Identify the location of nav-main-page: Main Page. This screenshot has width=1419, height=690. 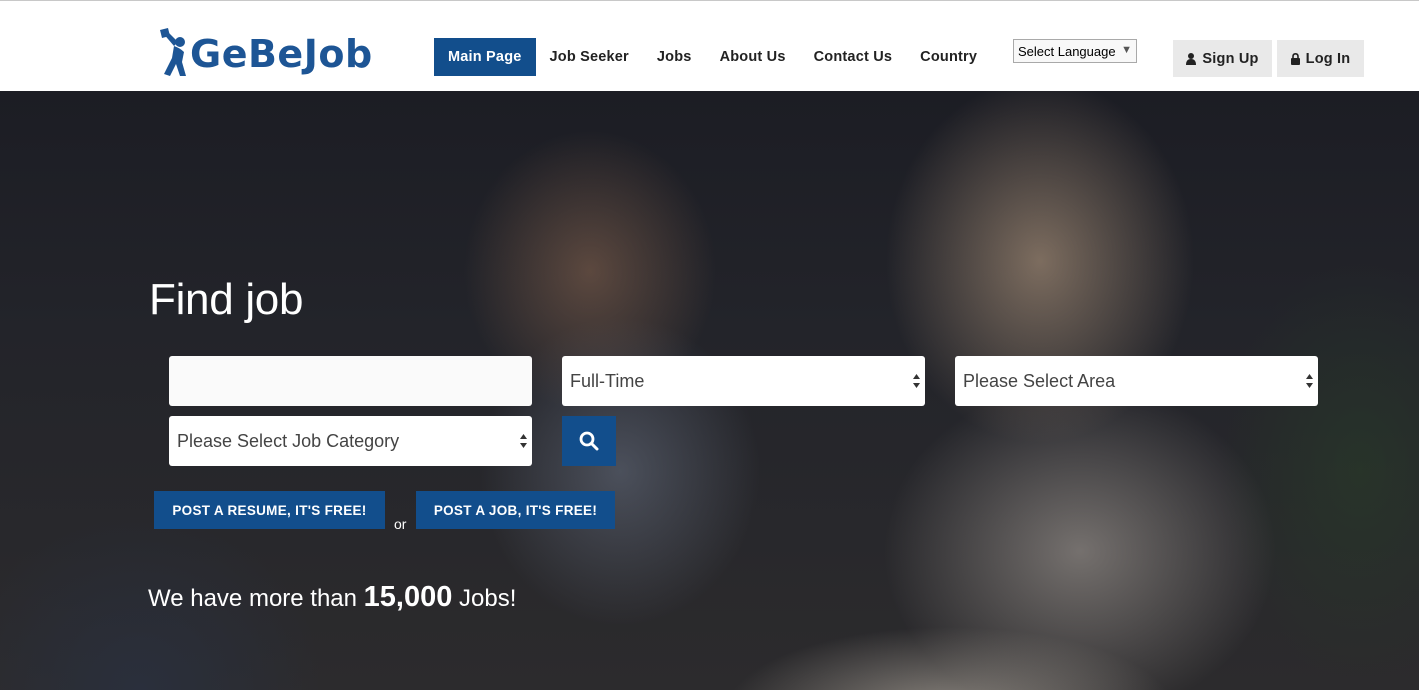
(485, 57).